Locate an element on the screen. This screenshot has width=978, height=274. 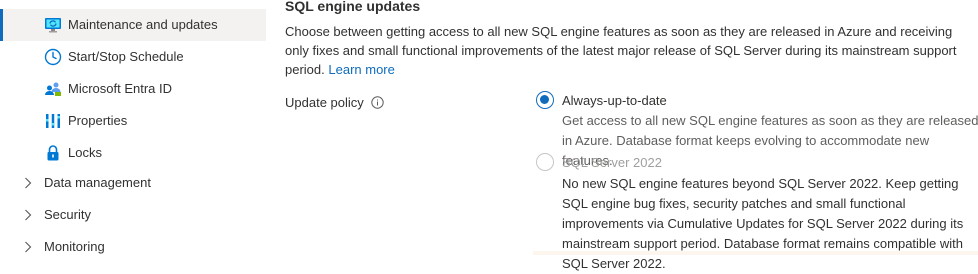
section-title: SQL engine updates is located at coordinates (353, 7).